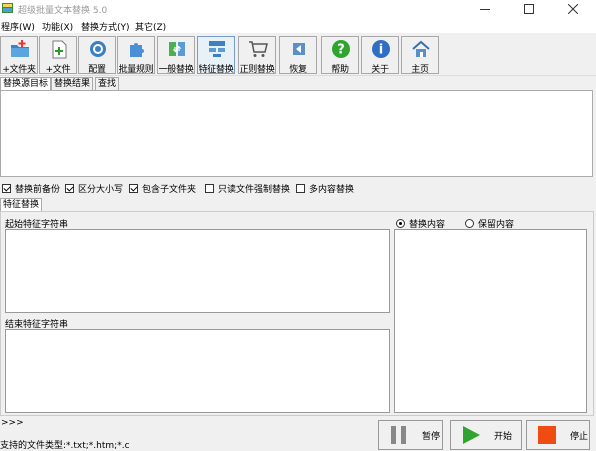 This screenshot has height=451, width=596. What do you see at coordinates (217, 49) in the screenshot?
I see `feature-replace-icon` at bounding box center [217, 49].